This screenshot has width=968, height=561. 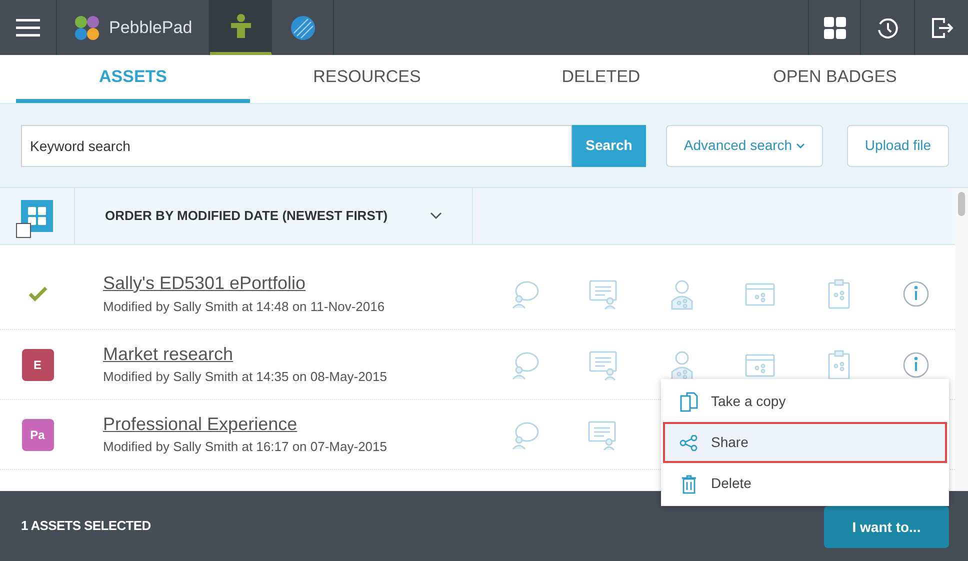 What do you see at coordinates (274, 216) in the screenshot?
I see `order-dropdown: ORDER BY MODIFIED DATE (NEWEST FIRST)` at bounding box center [274, 216].